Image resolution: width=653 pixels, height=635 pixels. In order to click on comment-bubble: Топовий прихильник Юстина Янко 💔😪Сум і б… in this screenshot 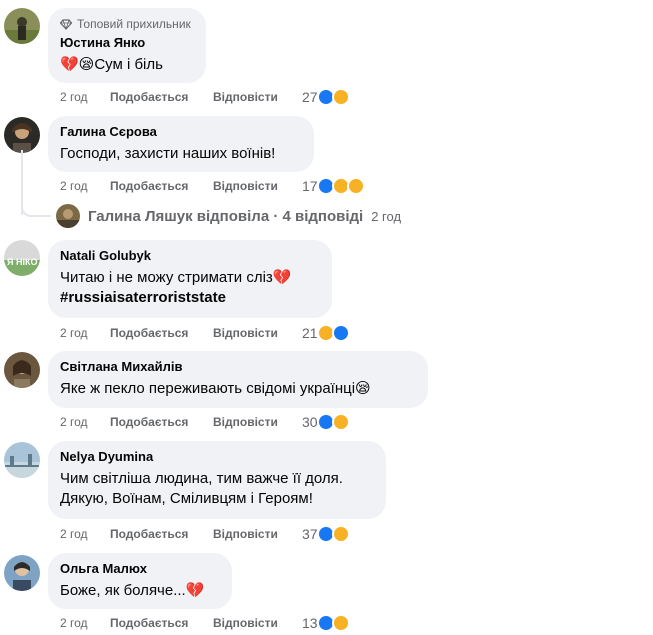, I will do `click(127, 45)`.